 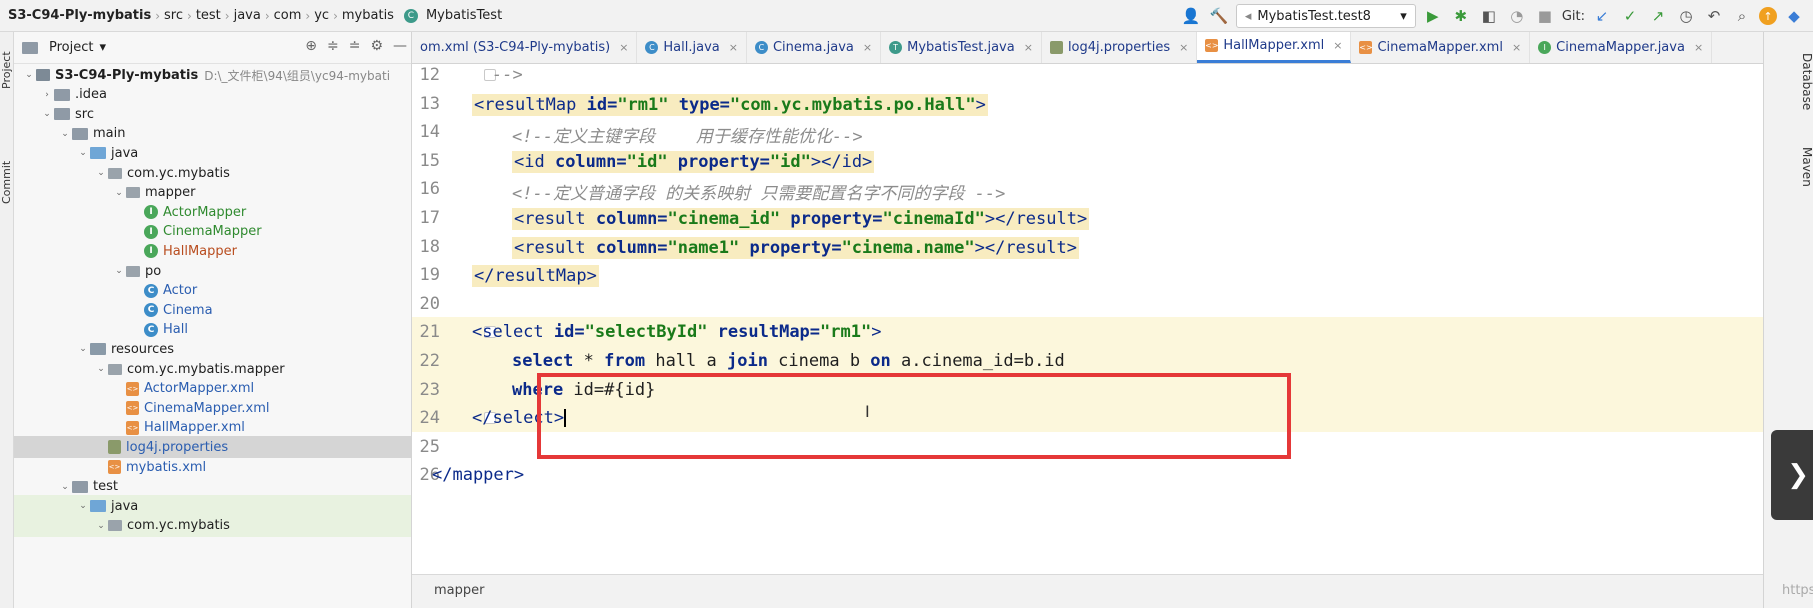 What do you see at coordinates (1219, 16) in the screenshot?
I see `build-hammer-icon: 🔨` at bounding box center [1219, 16].